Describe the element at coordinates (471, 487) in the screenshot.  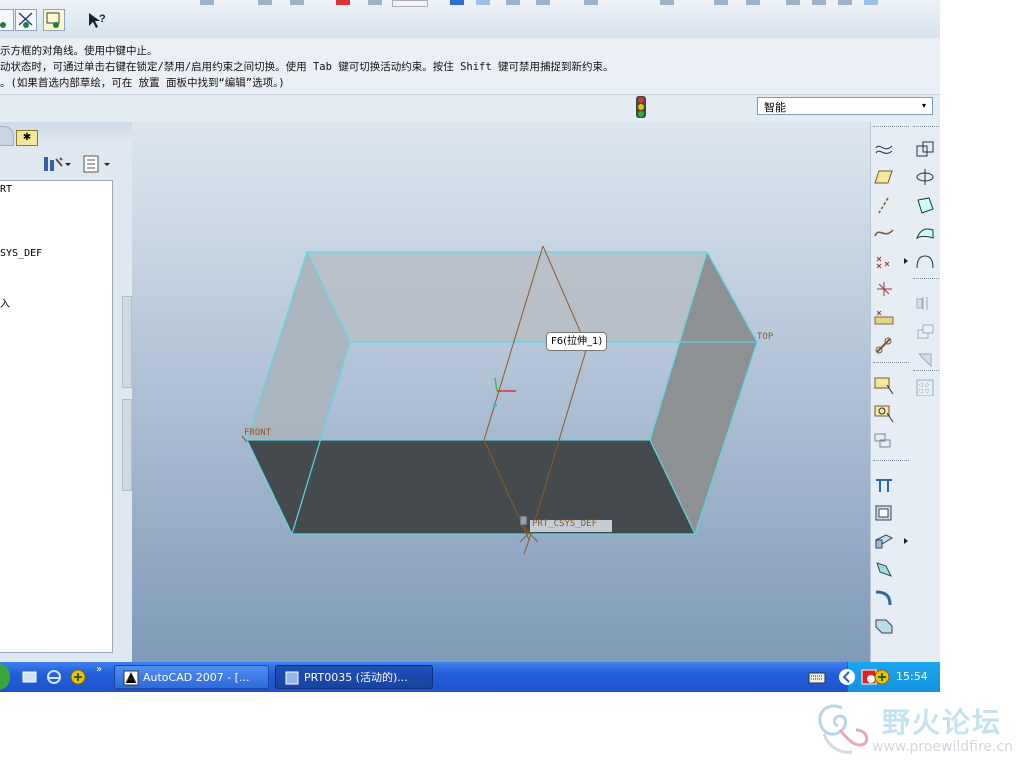
I see `front-face` at that location.